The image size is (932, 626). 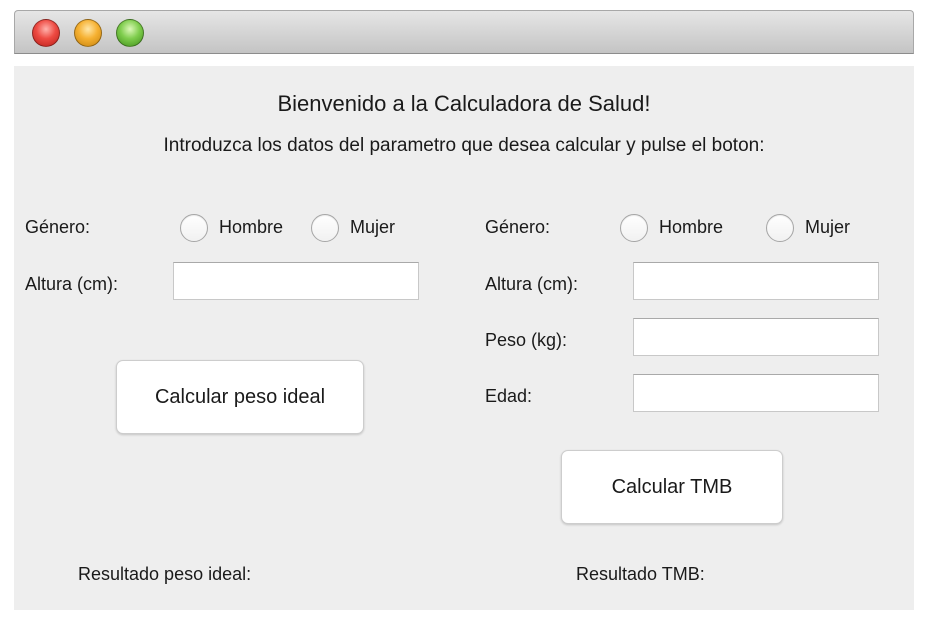 I want to click on tmb-gender-male-label: Hombre, so click(x=691, y=227).